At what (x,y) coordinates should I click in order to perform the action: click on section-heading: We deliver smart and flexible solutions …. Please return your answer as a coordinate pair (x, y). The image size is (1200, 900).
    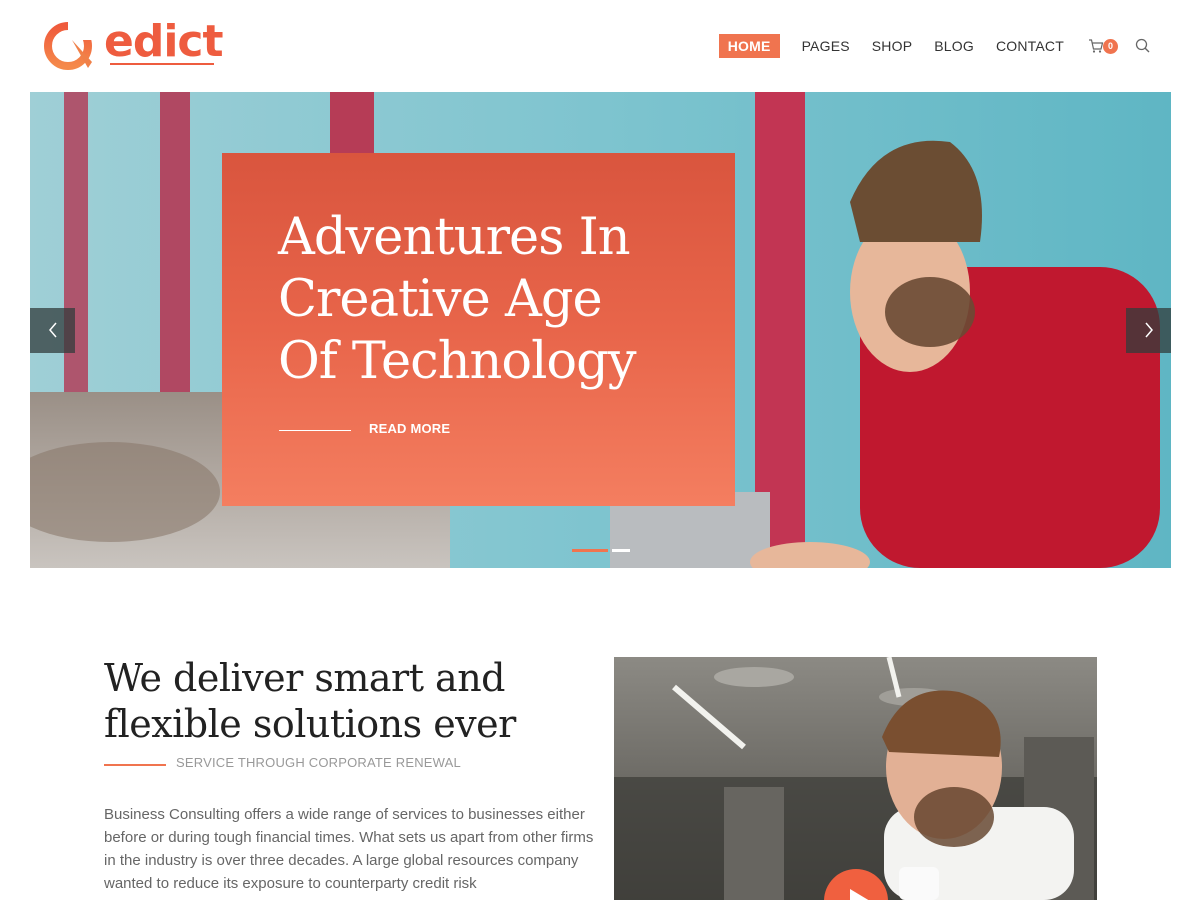
    Looking at the image, I should click on (354, 701).